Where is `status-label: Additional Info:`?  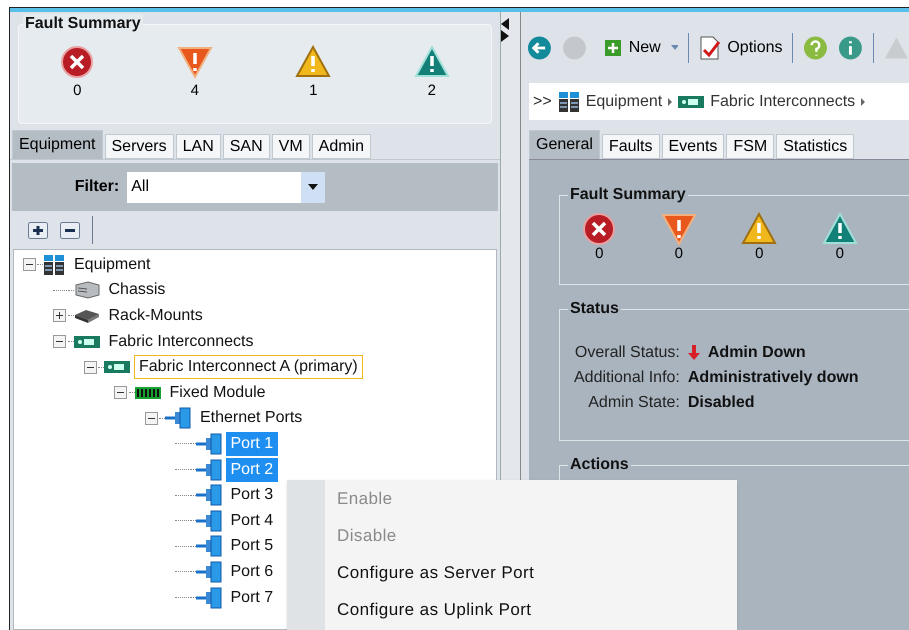 status-label: Additional Info: is located at coordinates (627, 377).